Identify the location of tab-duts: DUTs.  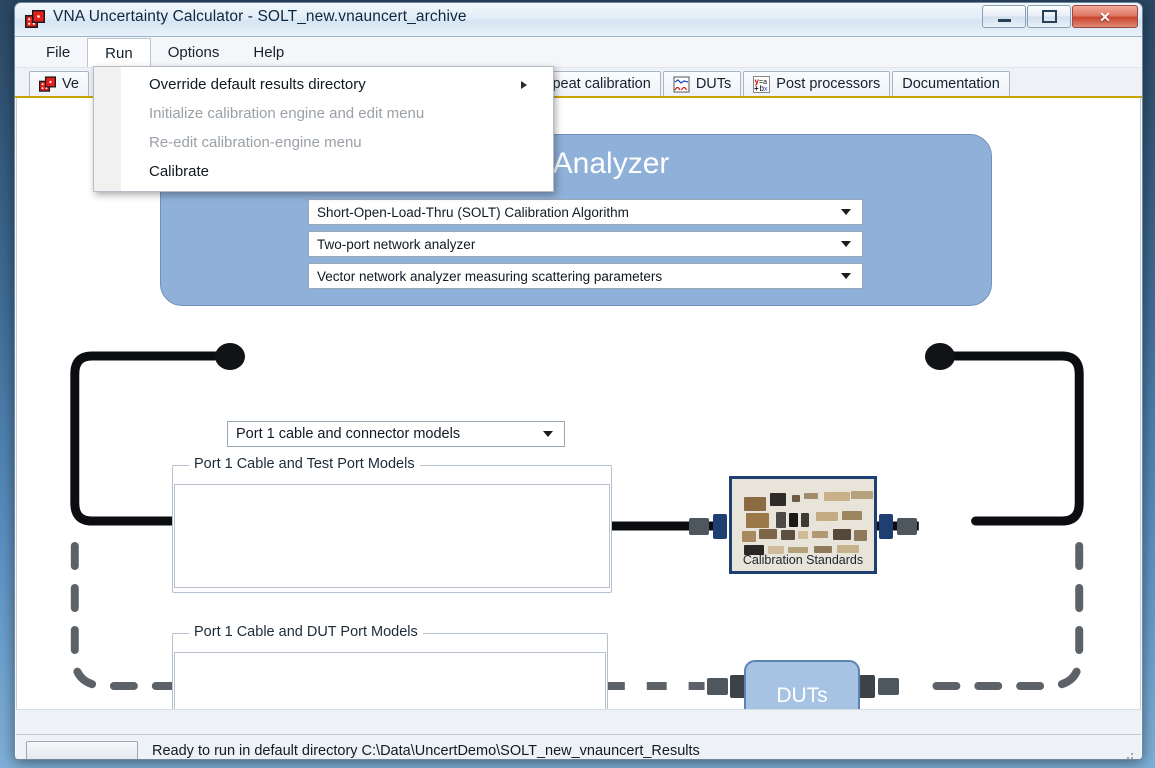
(702, 83).